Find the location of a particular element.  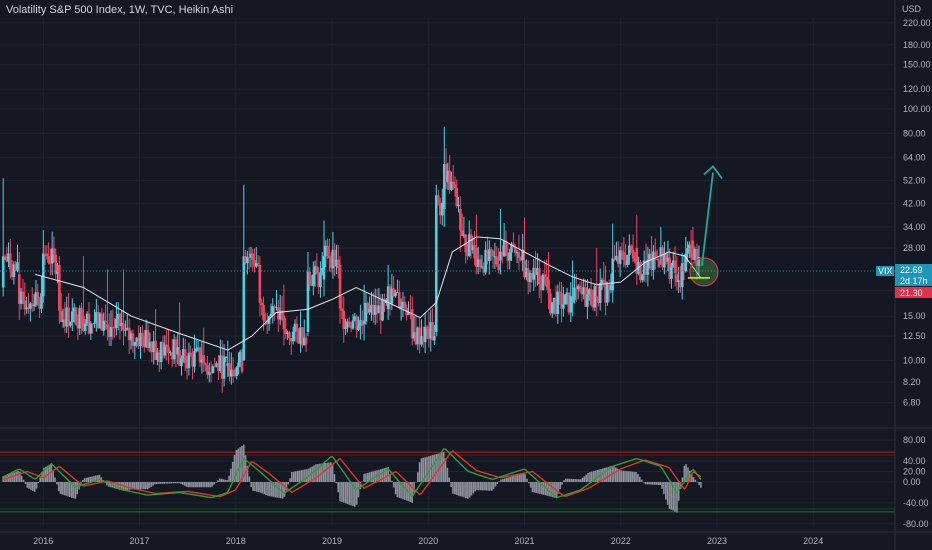

price-tick-label: 34.00 is located at coordinates (914, 227).